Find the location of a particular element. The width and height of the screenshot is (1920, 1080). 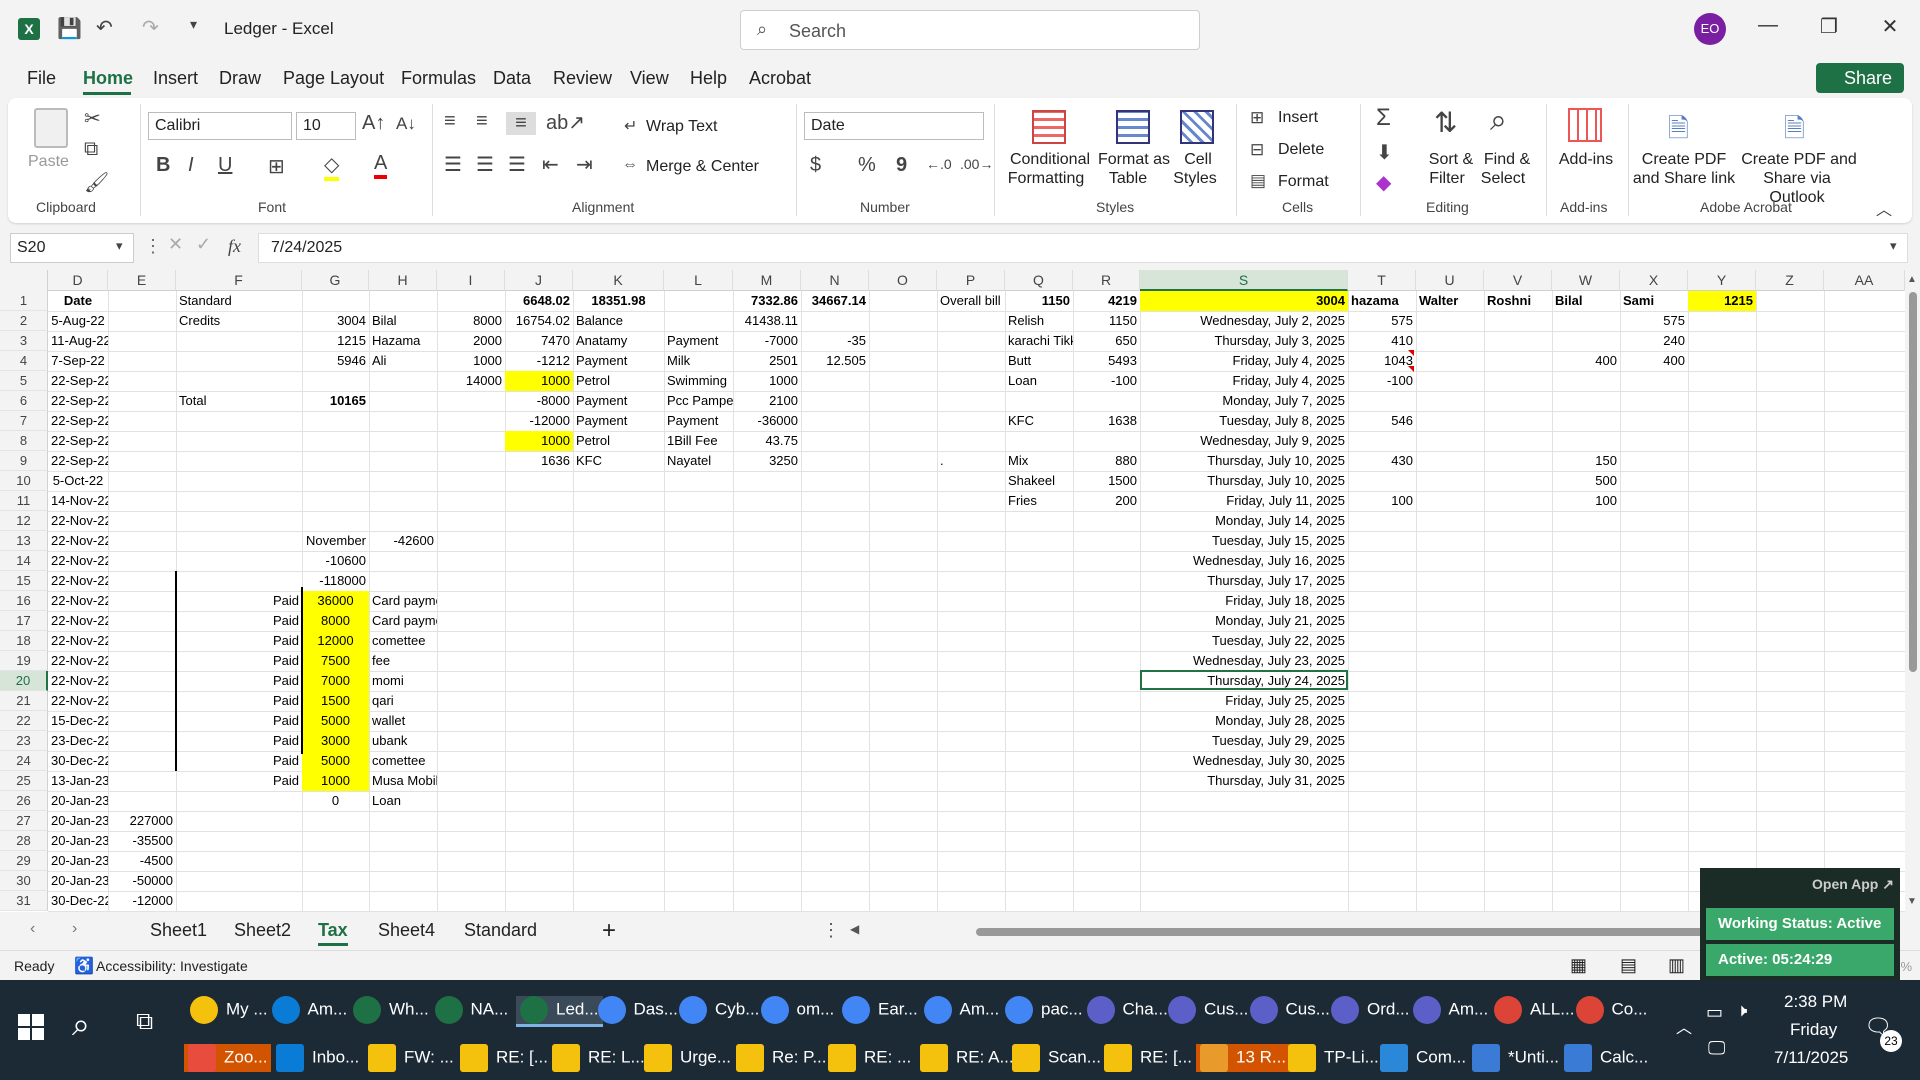

cell-x4: 400 is located at coordinates (1654, 361).